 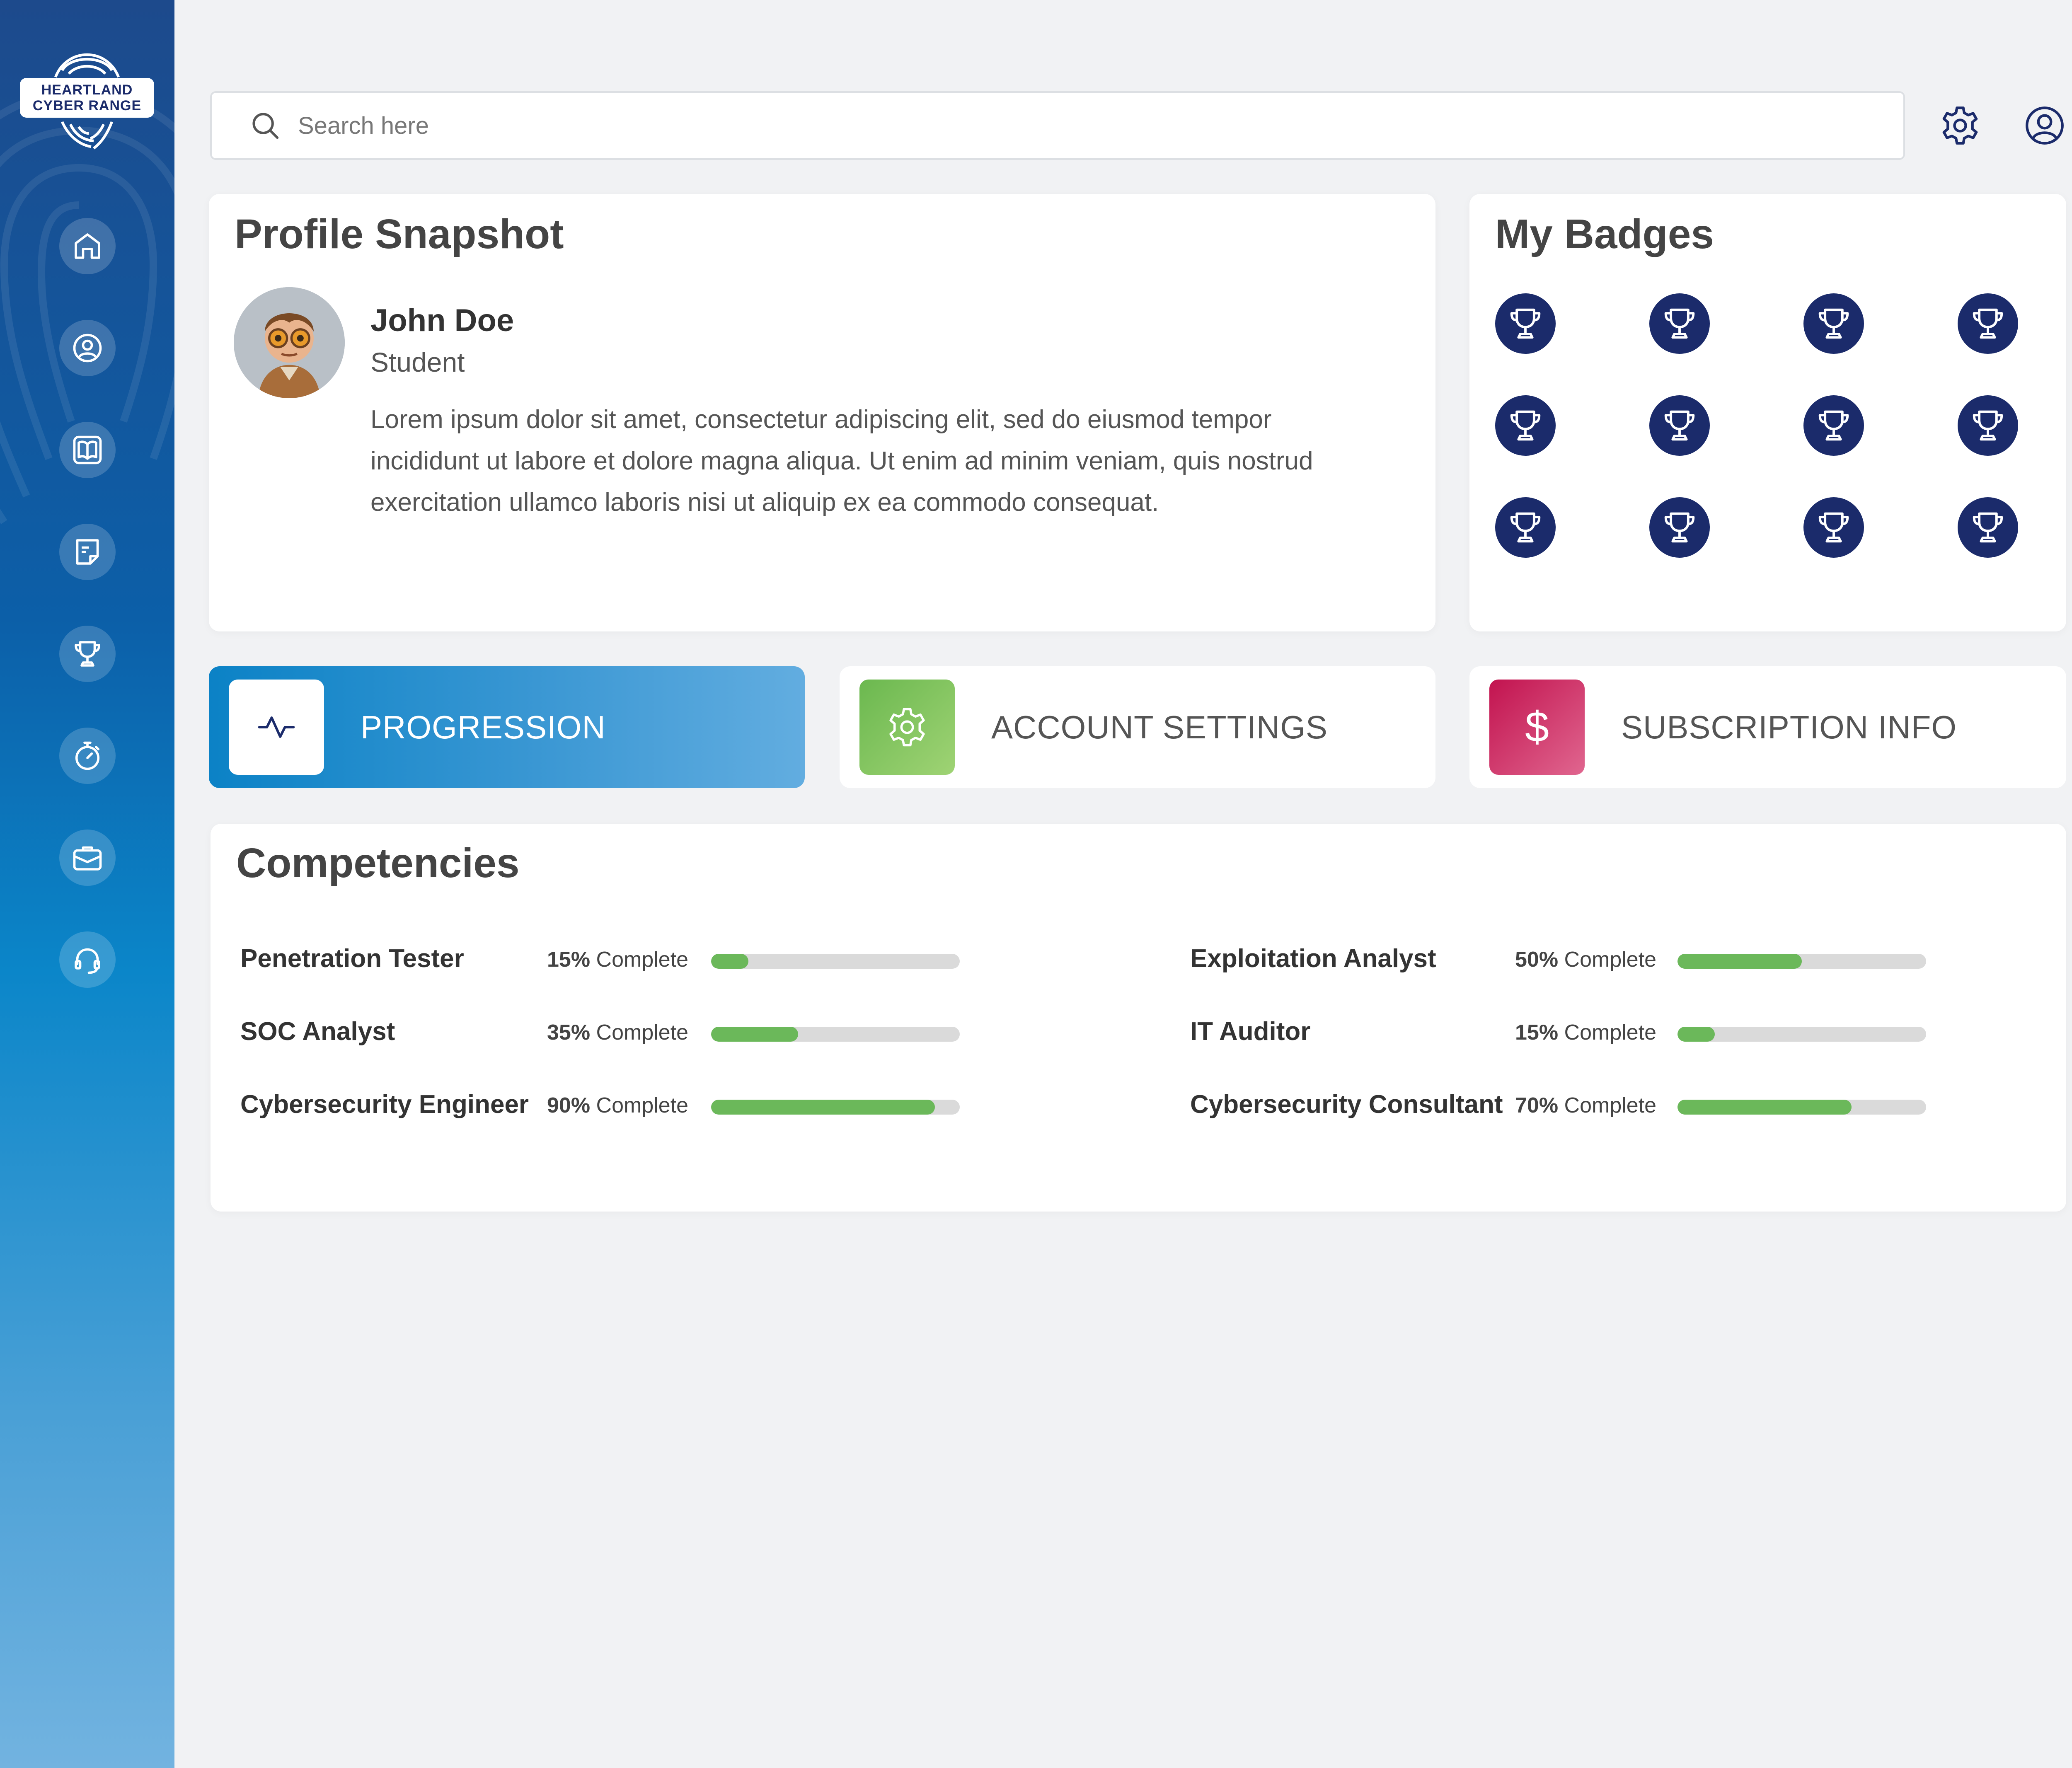 I want to click on settings-button, so click(x=1960, y=126).